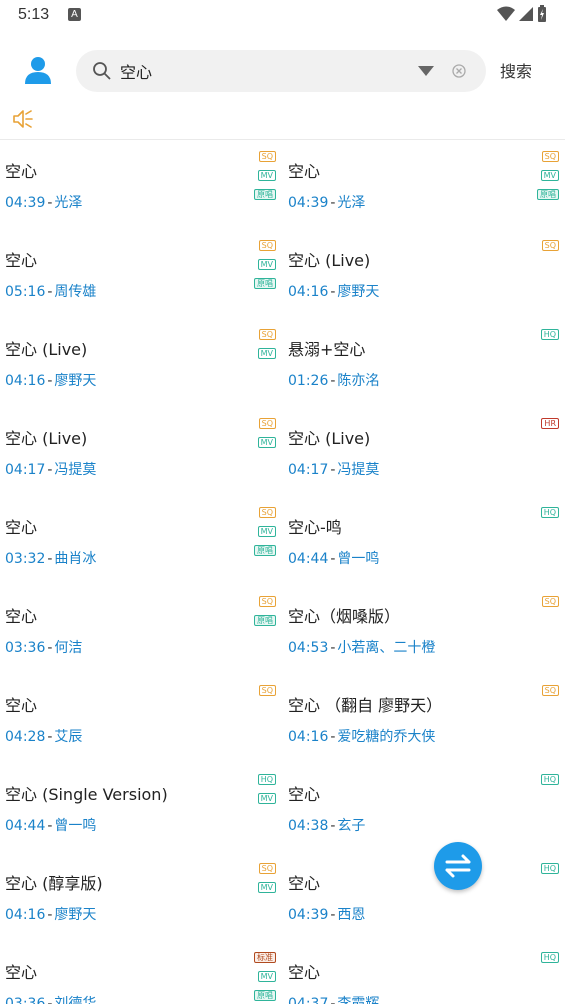  I want to click on song-artist: 玄子, so click(351, 826).